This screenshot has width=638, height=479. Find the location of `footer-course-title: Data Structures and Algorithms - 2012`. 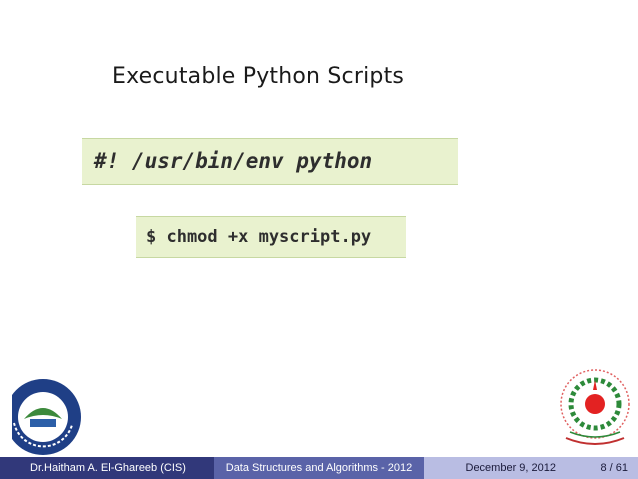

footer-course-title: Data Structures and Algorithms - 2012 is located at coordinates (319, 468).